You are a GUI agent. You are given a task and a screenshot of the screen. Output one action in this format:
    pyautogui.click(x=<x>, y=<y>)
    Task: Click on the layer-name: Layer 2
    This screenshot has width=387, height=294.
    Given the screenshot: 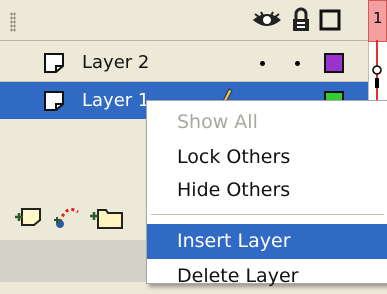 What is the action you would take?
    pyautogui.click(x=116, y=62)
    